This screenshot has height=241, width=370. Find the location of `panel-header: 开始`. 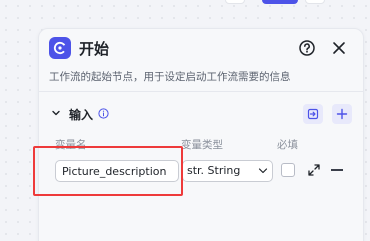

panel-header: 开始 is located at coordinates (201, 48).